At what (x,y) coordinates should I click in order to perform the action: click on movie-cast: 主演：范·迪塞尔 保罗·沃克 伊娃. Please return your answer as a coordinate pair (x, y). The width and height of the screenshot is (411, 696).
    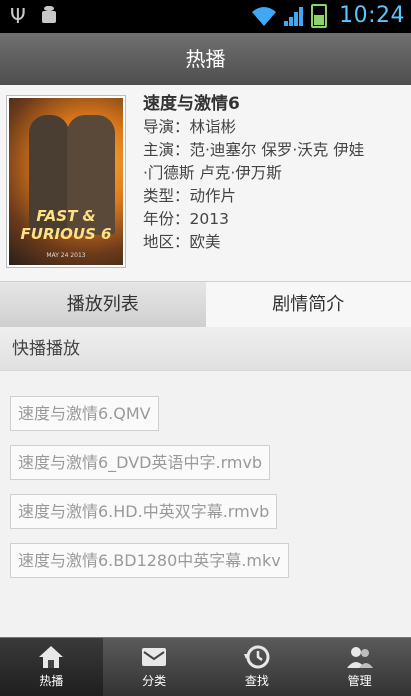
    Looking at the image, I should click on (274, 150).